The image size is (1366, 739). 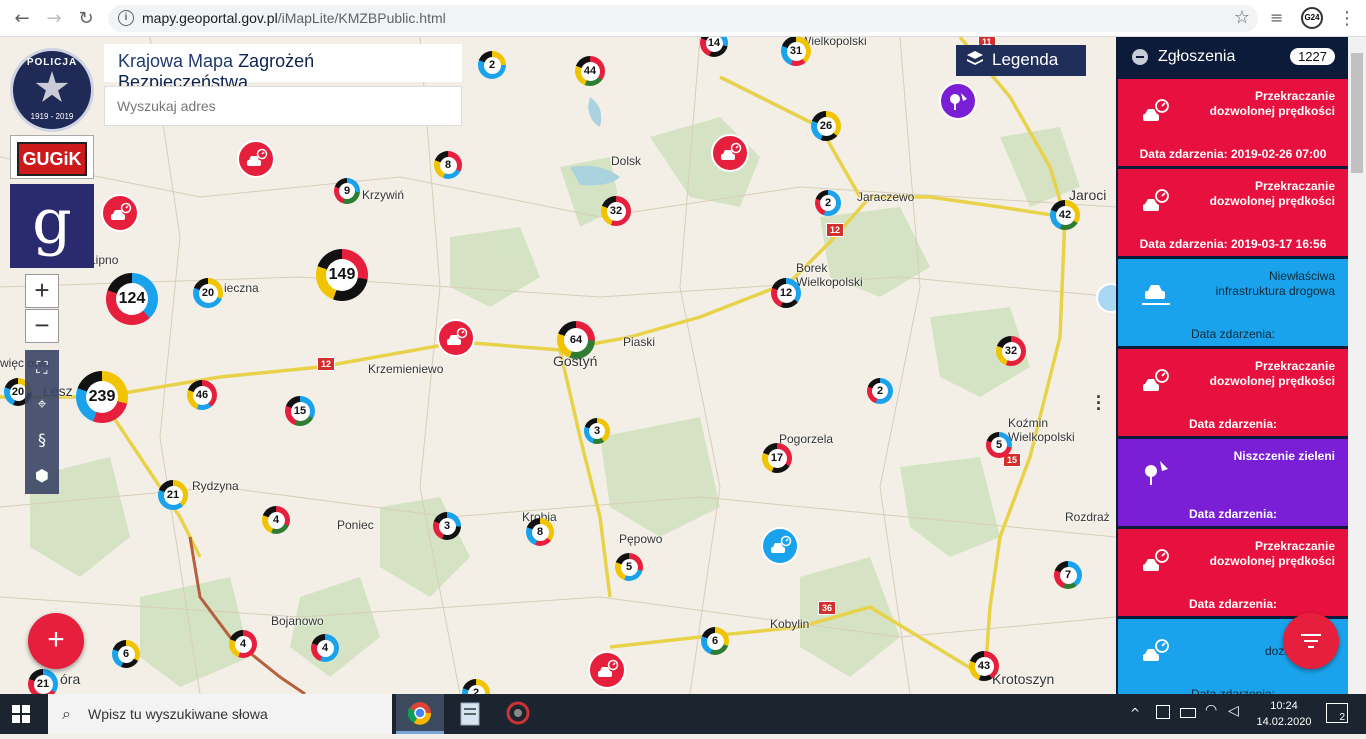 What do you see at coordinates (1211, 710) in the screenshot?
I see `wifi-icon: ◠` at bounding box center [1211, 710].